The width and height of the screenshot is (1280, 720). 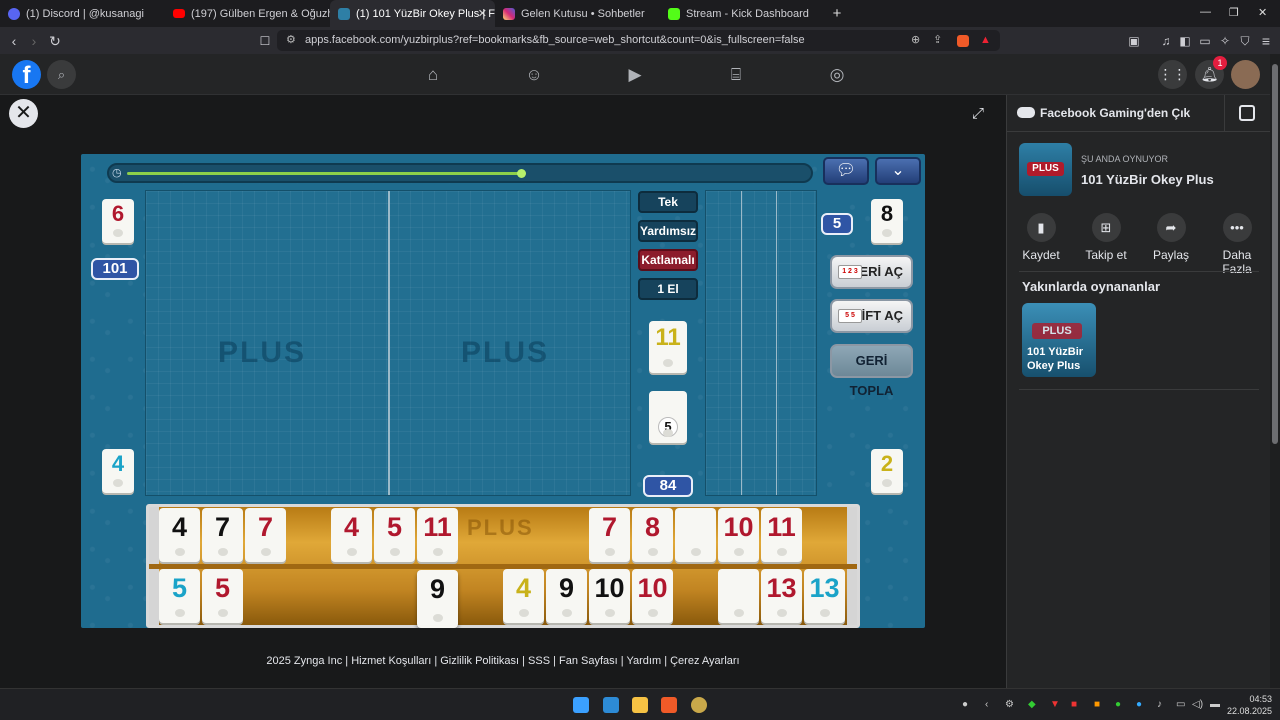 What do you see at coordinates (1172, 74) in the screenshot?
I see `menu-grid-button: ⋮⋮` at bounding box center [1172, 74].